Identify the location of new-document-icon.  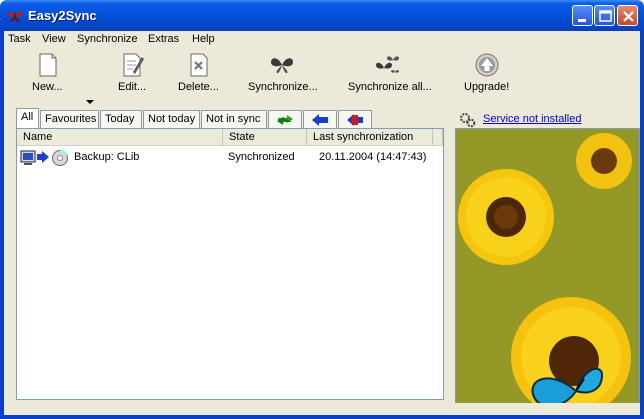
(48, 65).